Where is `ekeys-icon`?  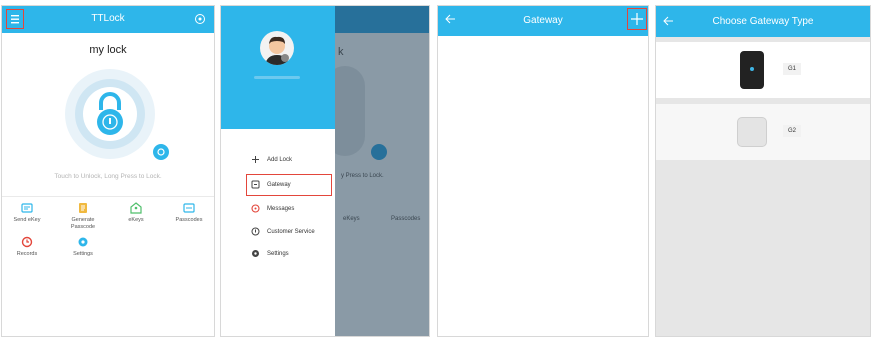 ekeys-icon is located at coordinates (136, 208).